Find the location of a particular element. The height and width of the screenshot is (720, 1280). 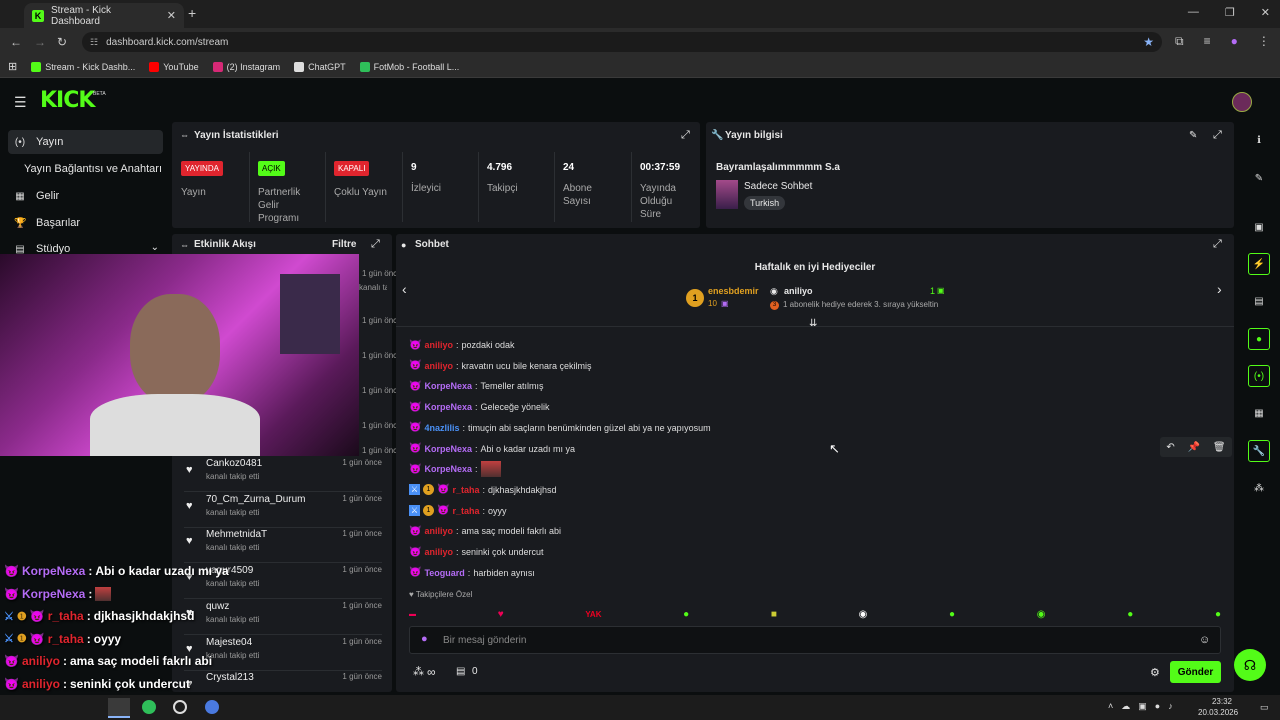

profile-icon: ● is located at coordinates (1234, 41).